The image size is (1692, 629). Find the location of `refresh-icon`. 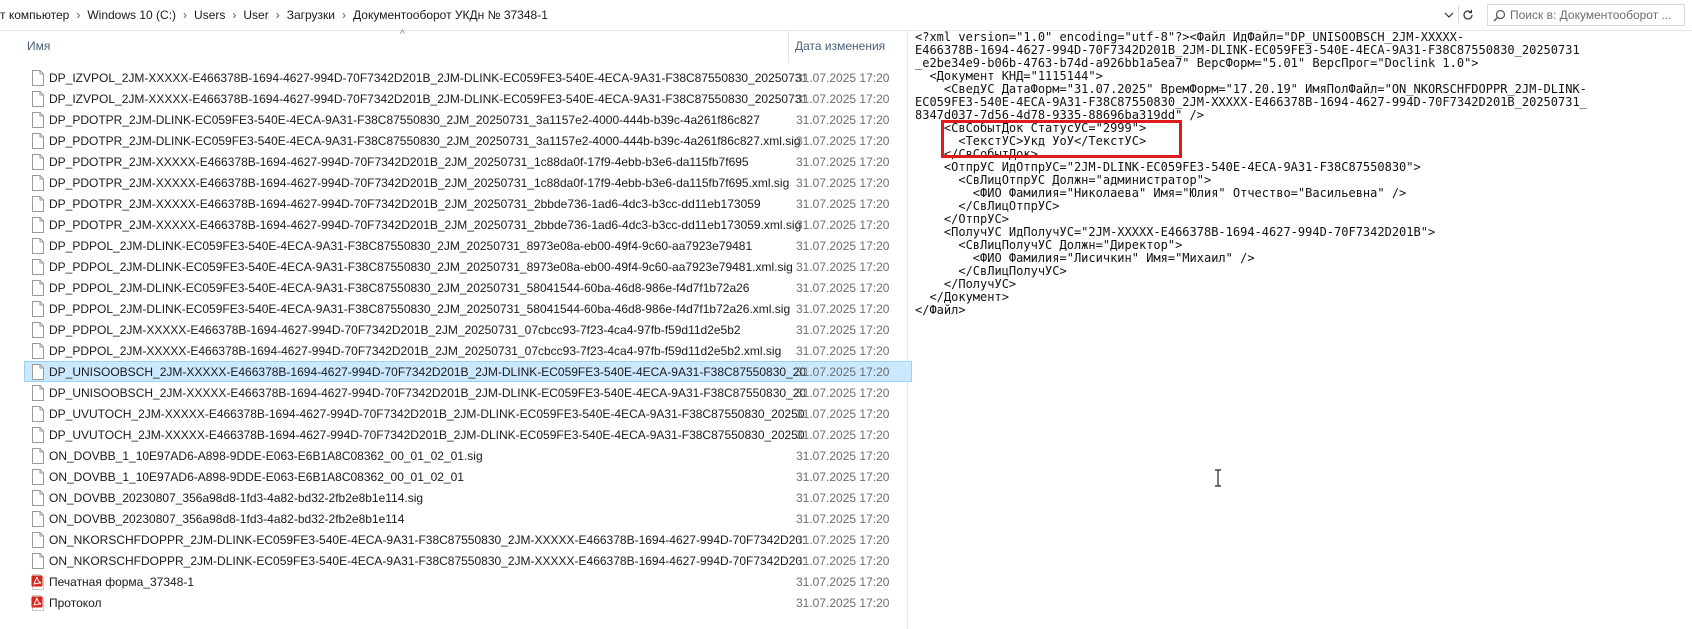

refresh-icon is located at coordinates (1467, 15).